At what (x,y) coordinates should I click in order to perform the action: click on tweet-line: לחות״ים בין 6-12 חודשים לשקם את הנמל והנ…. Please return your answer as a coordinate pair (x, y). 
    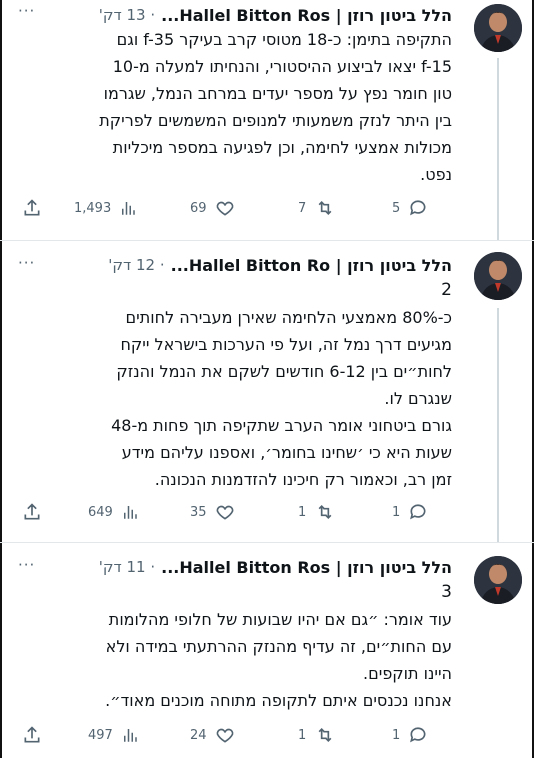
    Looking at the image, I should click on (284, 371).